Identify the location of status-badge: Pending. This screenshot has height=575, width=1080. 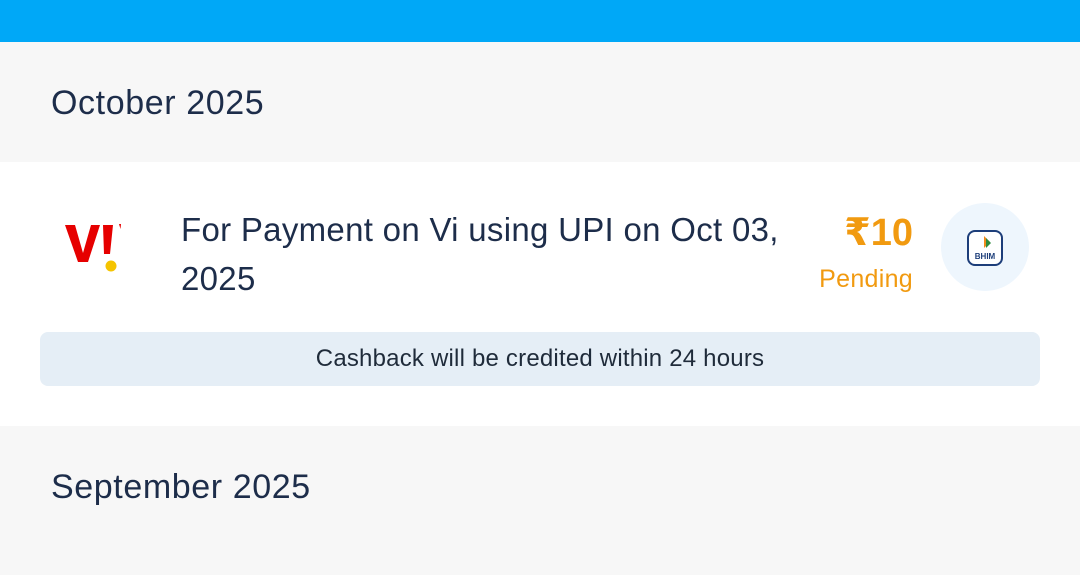
(866, 279).